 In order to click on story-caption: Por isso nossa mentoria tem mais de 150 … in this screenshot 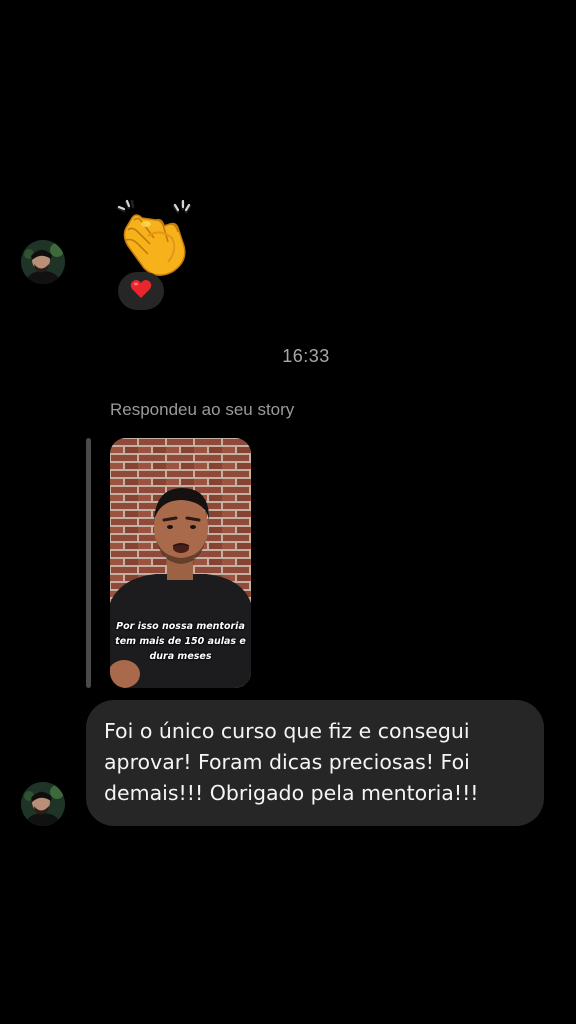, I will do `click(180, 641)`.